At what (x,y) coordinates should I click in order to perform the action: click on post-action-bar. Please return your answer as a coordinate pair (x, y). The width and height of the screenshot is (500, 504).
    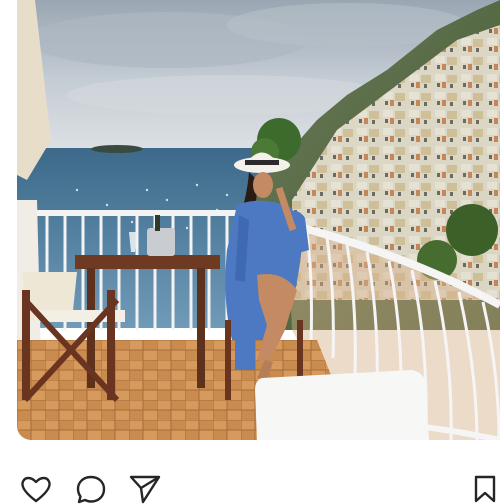
    Looking at the image, I should click on (250, 483).